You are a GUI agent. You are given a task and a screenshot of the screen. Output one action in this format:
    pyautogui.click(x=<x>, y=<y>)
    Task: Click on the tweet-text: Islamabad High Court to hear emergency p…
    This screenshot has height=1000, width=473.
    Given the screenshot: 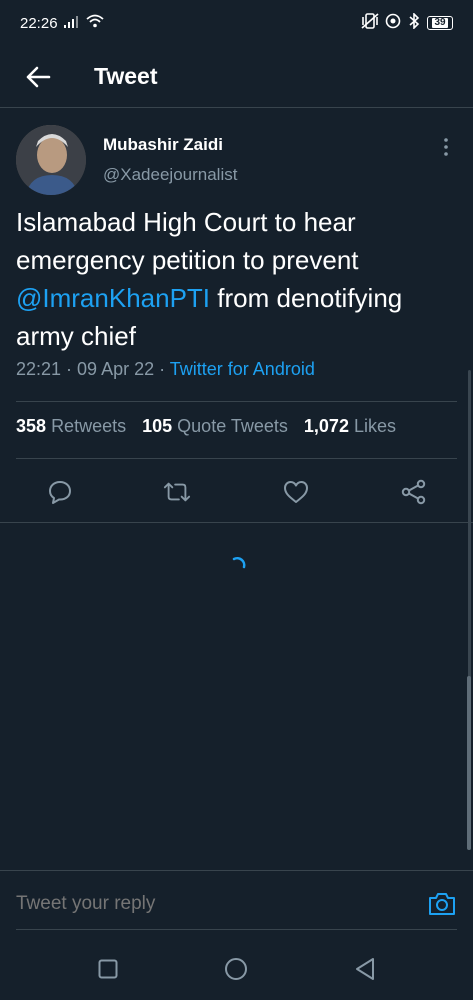 What is the action you would take?
    pyautogui.click(x=238, y=279)
    